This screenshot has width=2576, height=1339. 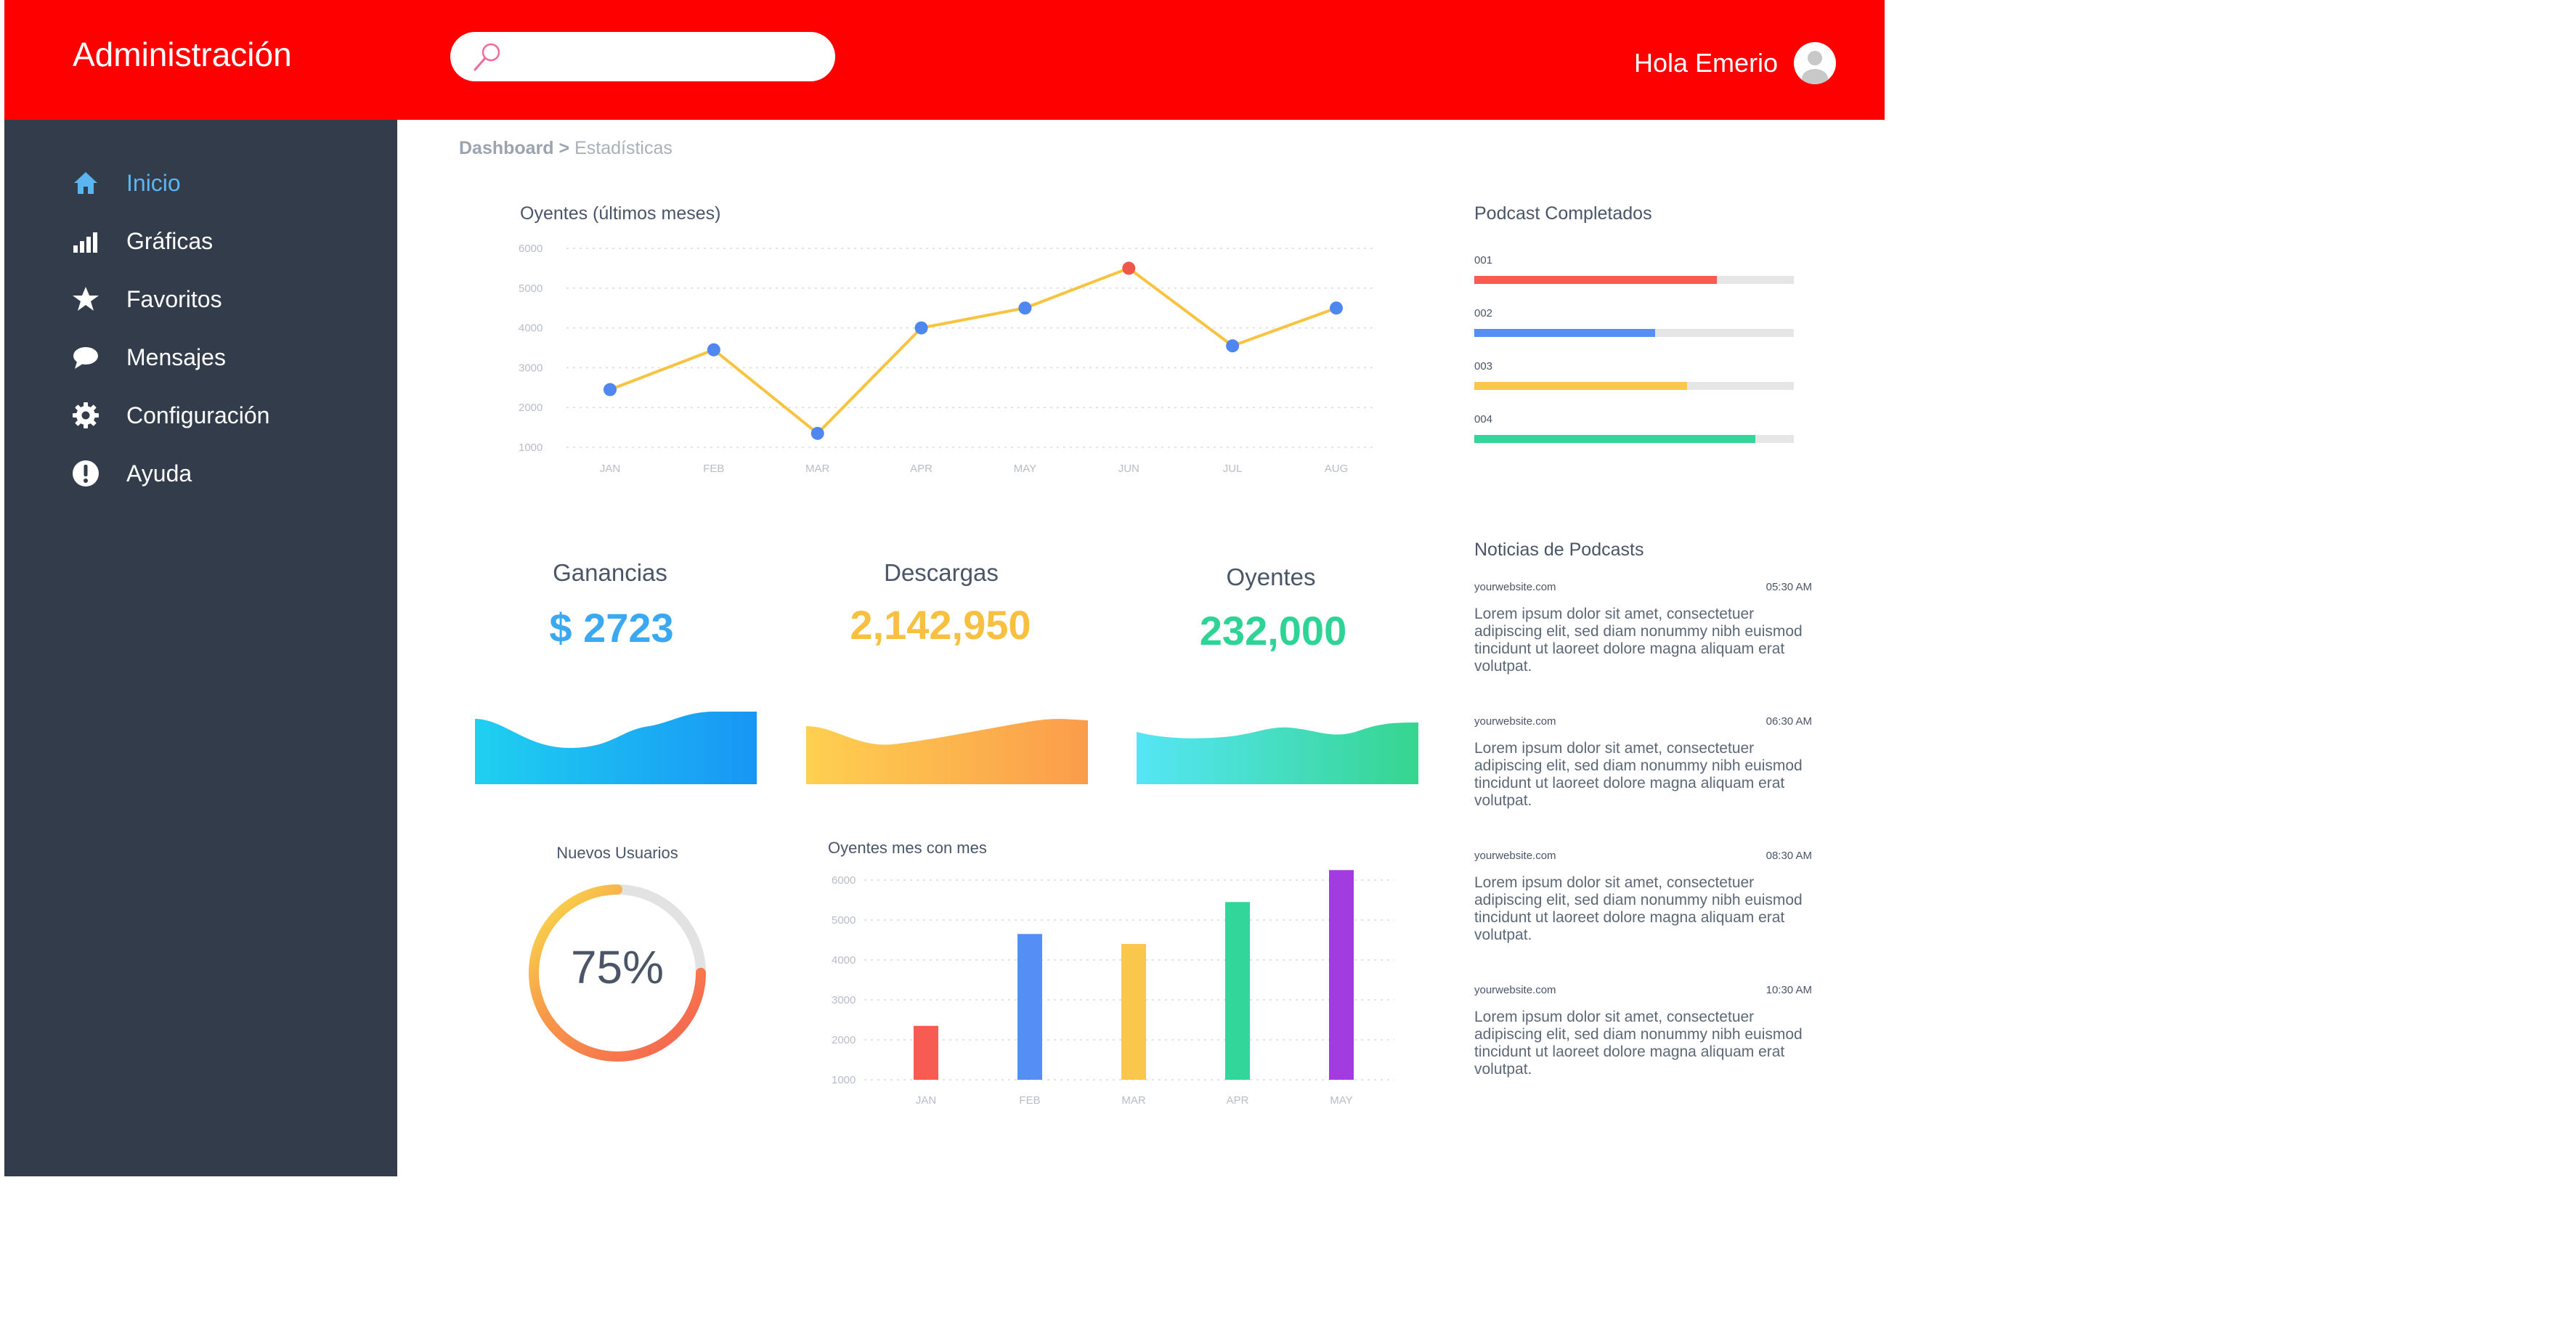 I want to click on donut-title: Nuevos Usuarios, so click(x=617, y=853).